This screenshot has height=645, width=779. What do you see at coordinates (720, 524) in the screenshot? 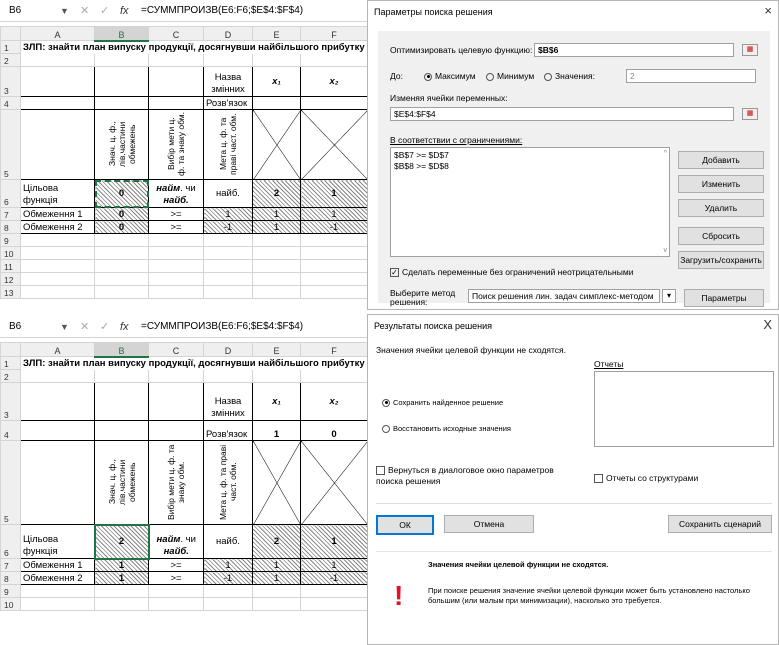
I see `save-scenario-button: Сохранить сценарий` at bounding box center [720, 524].